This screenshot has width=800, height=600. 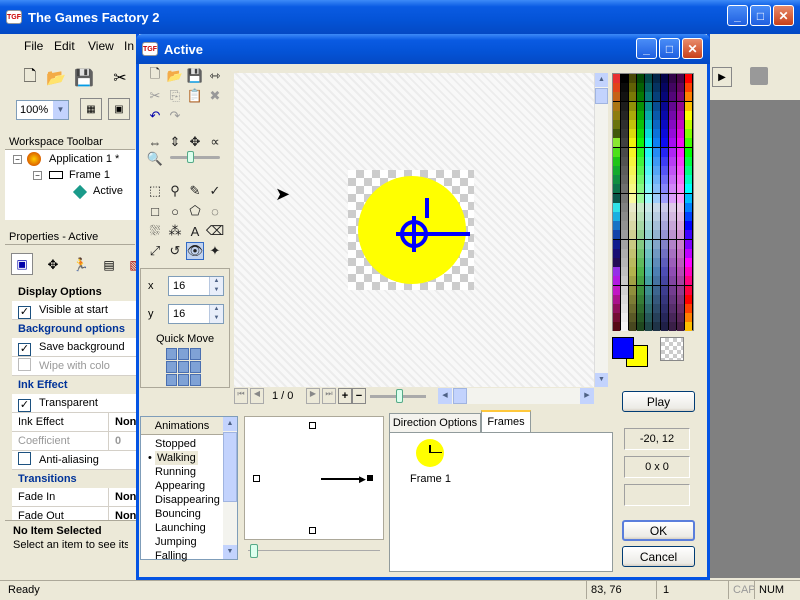 What do you see at coordinates (129, 46) in the screenshot?
I see `menu-insert: In` at bounding box center [129, 46].